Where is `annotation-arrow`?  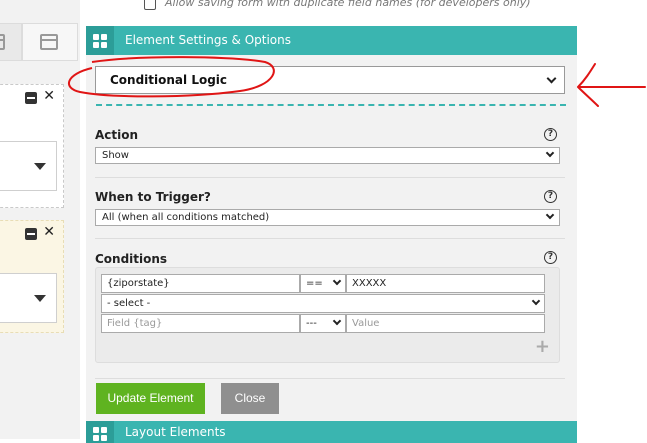 annotation-arrow is located at coordinates (611, 85).